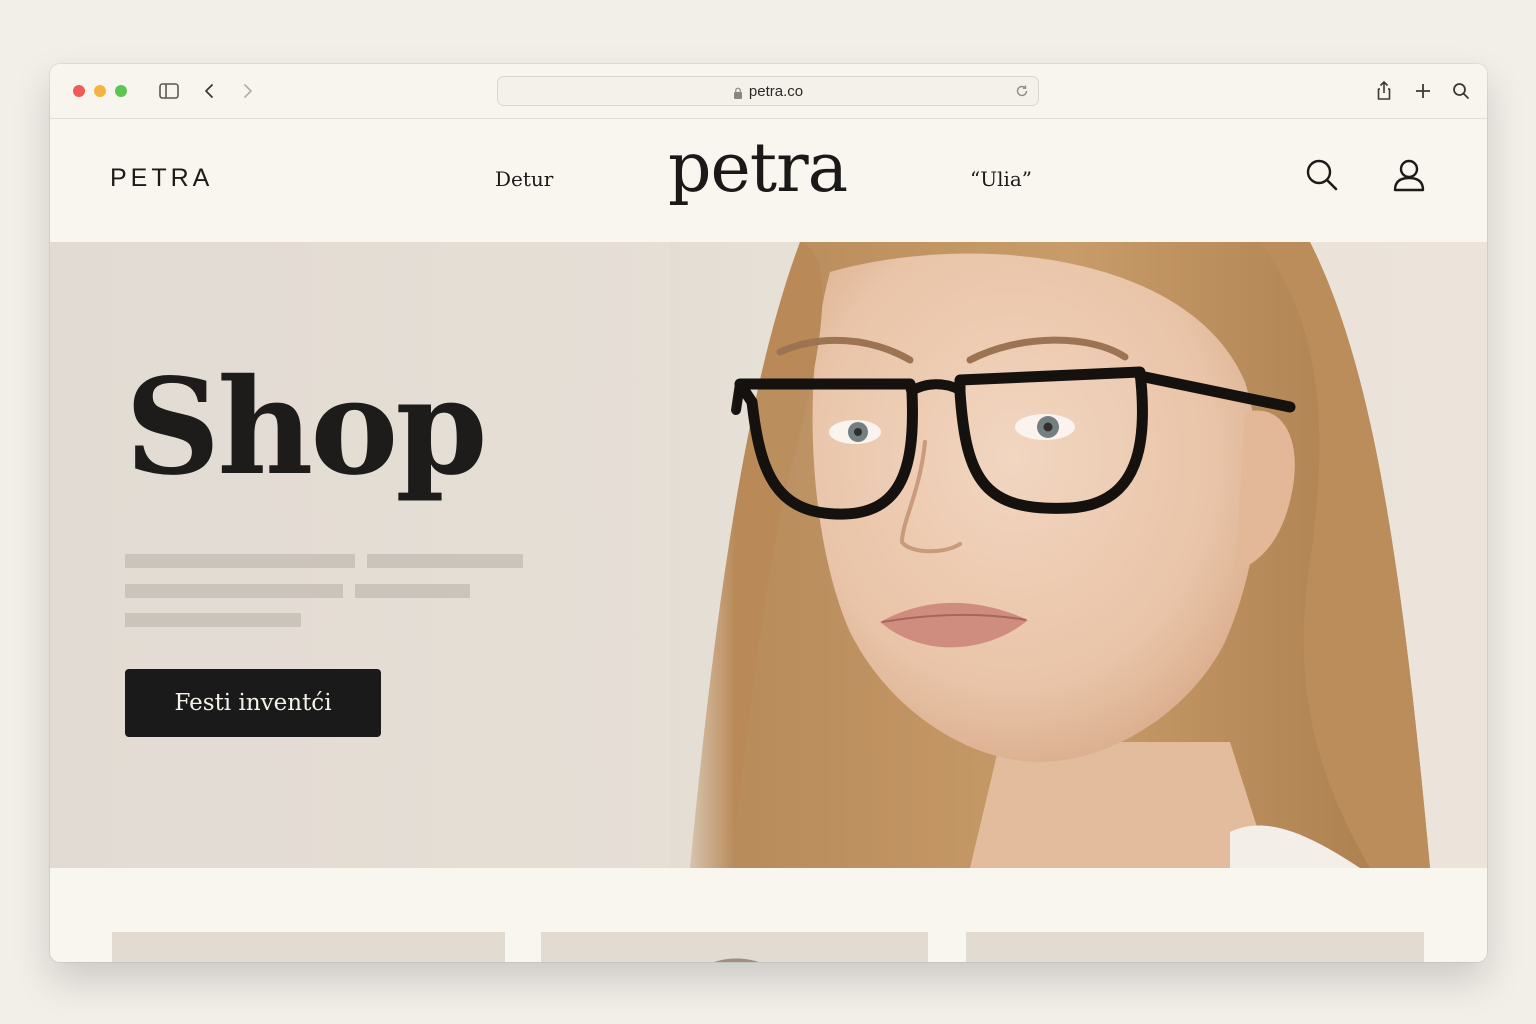 This screenshot has height=1024, width=1536. I want to click on browser-search-icon, so click(1461, 91).